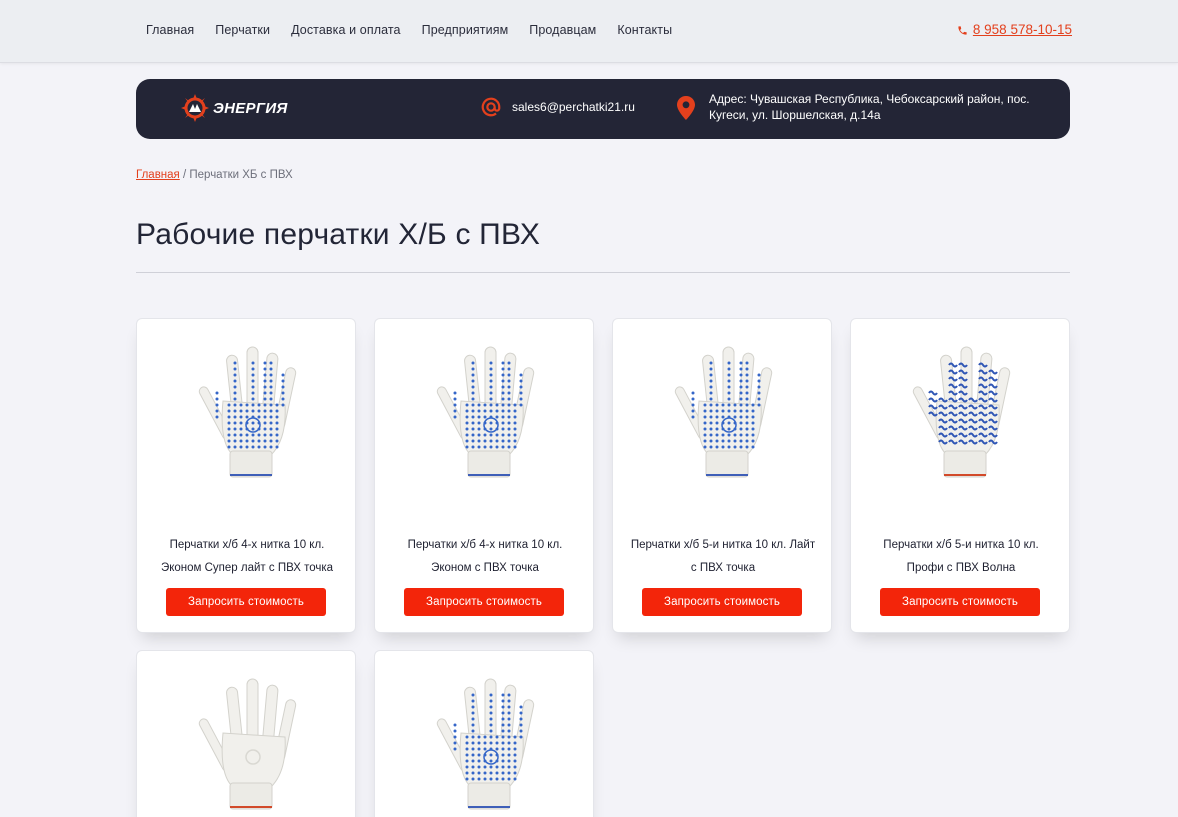 The image size is (1178, 817). I want to click on at-sign-icon, so click(491, 107).